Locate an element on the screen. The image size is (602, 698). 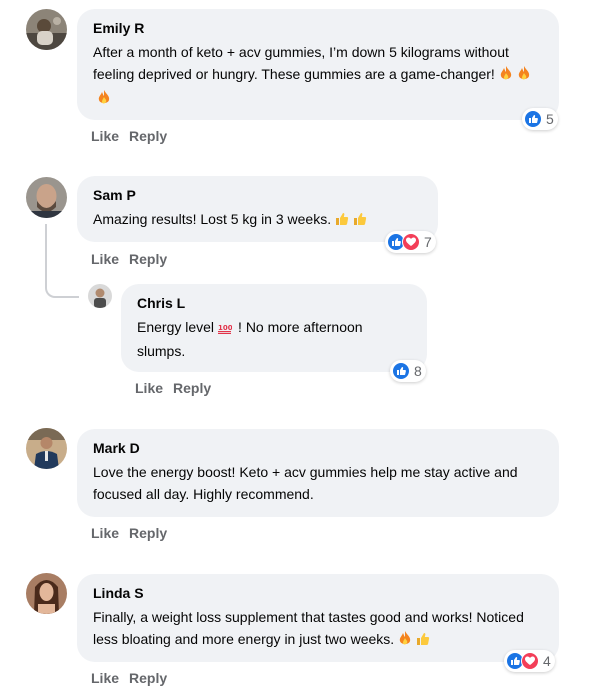
reaction-summary: 8 is located at coordinates (408, 371).